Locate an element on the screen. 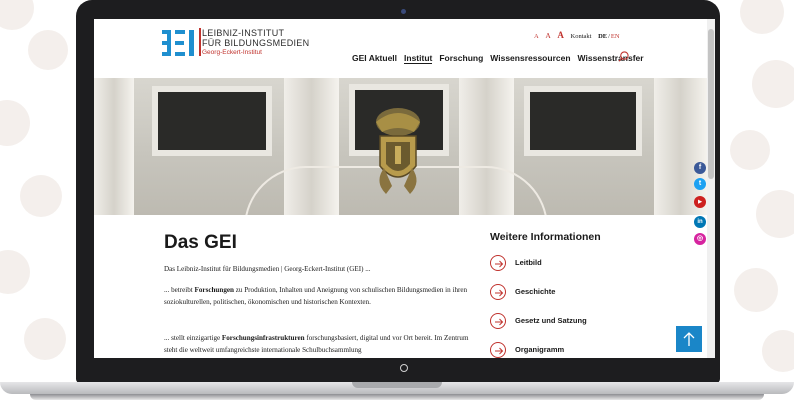  linkedin-icon: in is located at coordinates (700, 222).